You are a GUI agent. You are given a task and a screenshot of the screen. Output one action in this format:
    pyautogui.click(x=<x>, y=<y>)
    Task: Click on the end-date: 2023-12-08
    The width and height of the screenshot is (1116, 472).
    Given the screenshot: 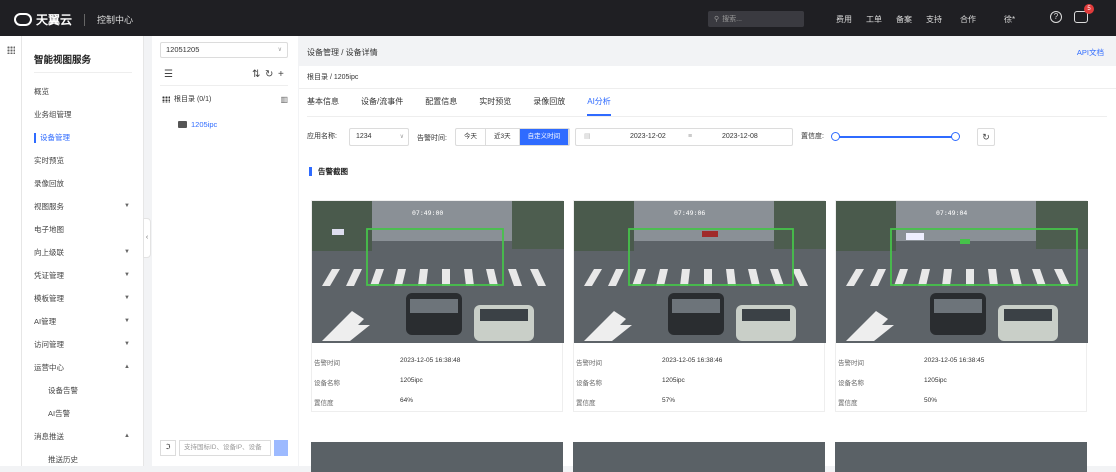 What is the action you would take?
    pyautogui.click(x=740, y=136)
    